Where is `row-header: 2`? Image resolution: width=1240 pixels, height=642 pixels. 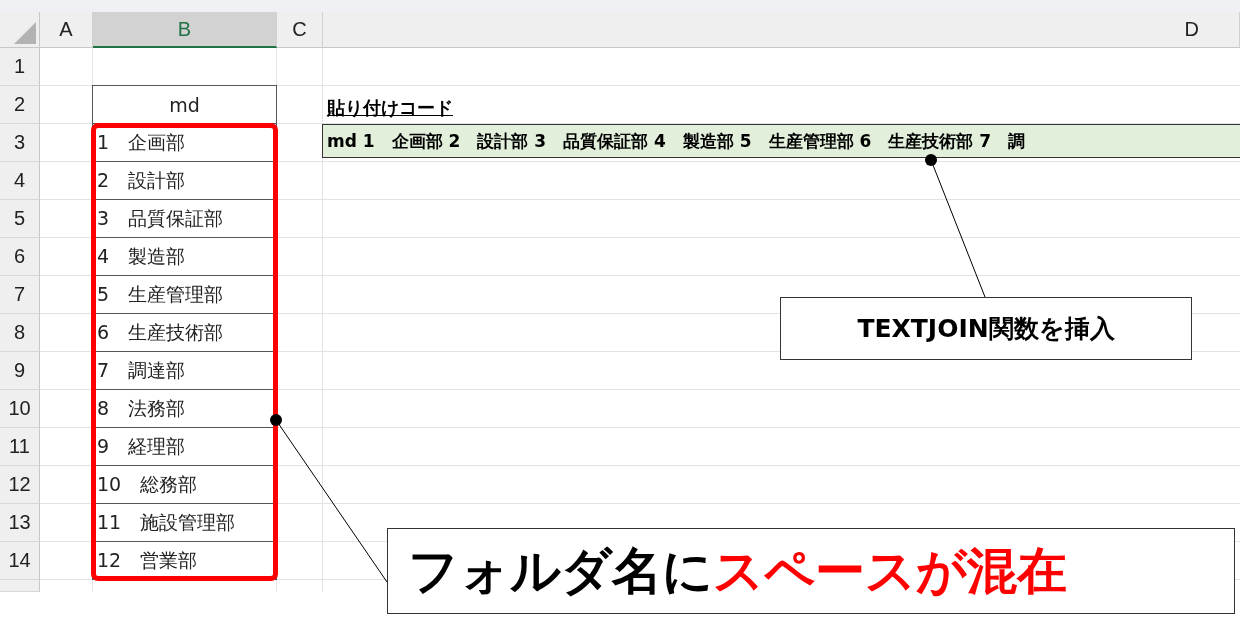 row-header: 2 is located at coordinates (20, 105).